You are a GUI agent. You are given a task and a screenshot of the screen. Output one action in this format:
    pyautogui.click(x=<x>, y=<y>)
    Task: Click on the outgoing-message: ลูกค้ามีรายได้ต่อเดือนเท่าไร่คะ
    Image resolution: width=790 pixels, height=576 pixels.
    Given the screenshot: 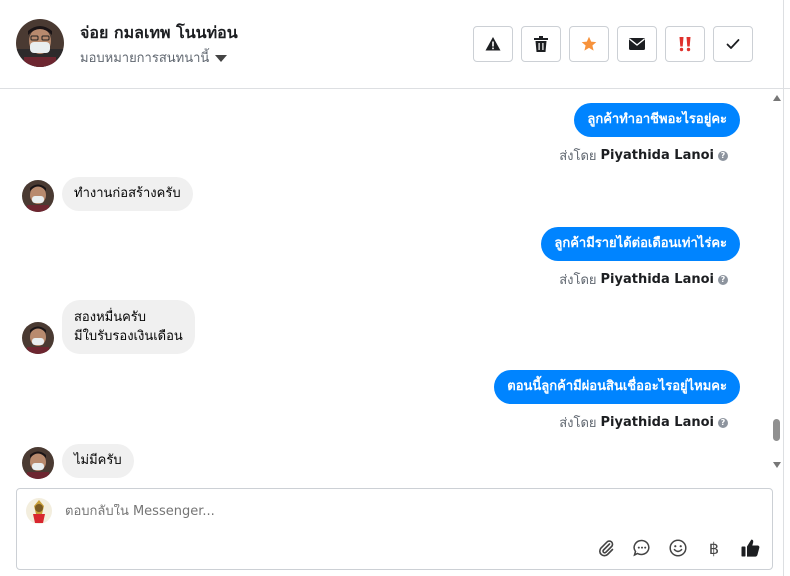 What is the action you would take?
    pyautogui.click(x=640, y=244)
    